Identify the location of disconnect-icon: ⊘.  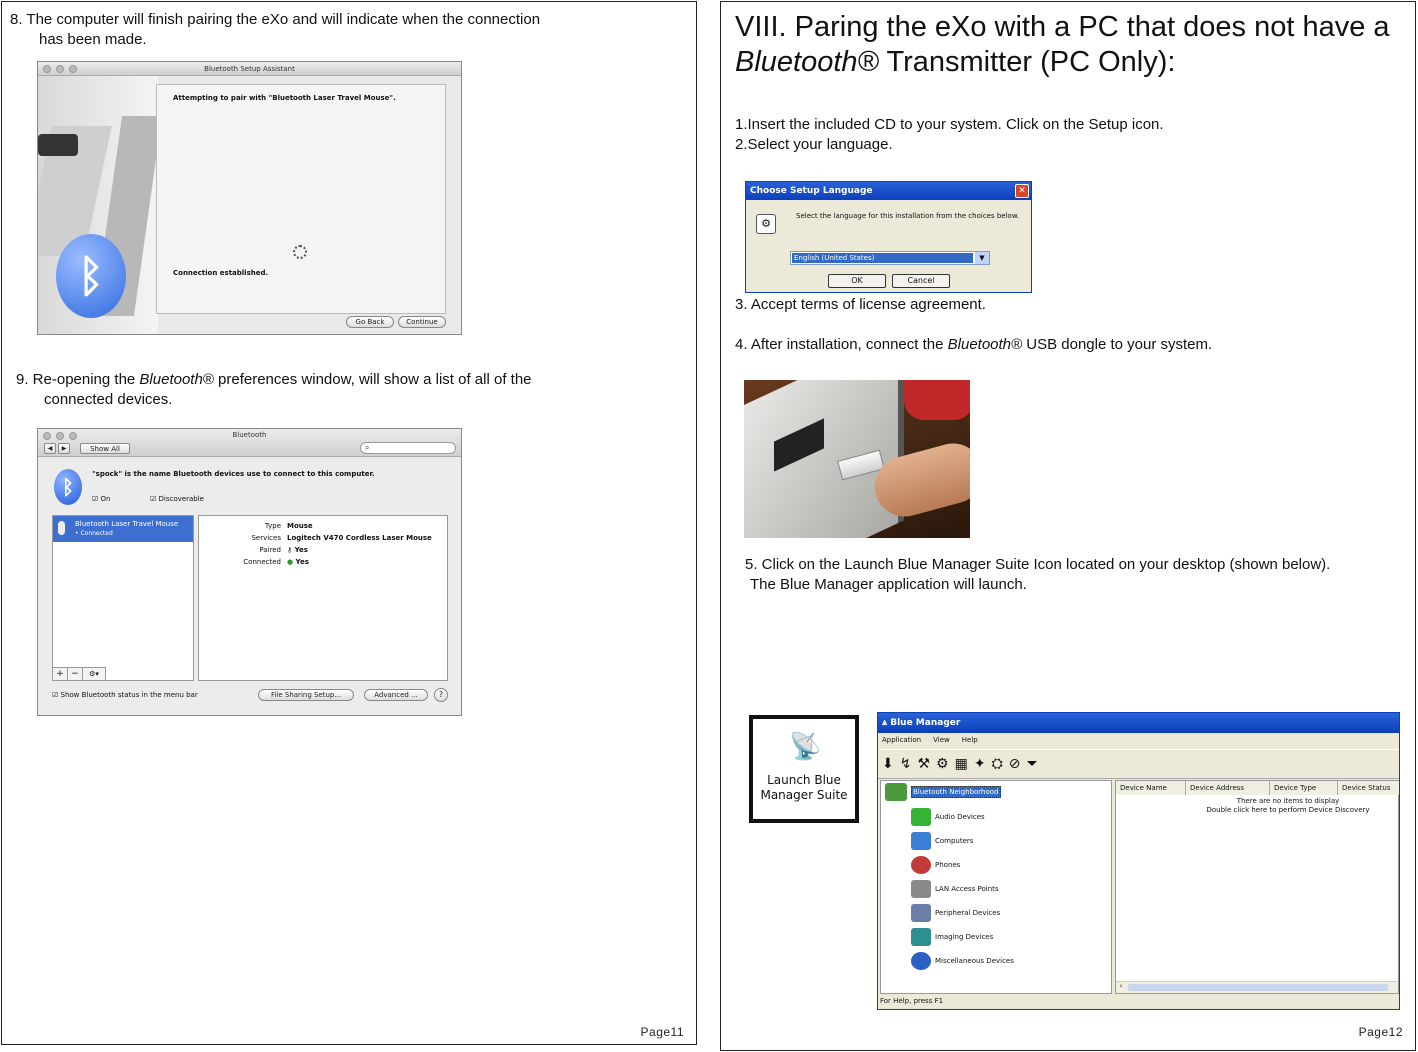
(1015, 764).